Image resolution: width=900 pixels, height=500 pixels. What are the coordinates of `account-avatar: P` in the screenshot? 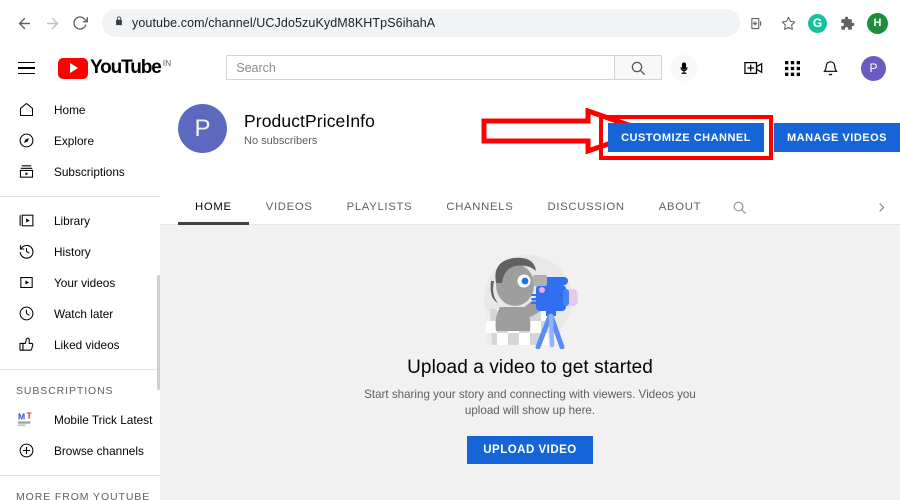 It's located at (873, 68).